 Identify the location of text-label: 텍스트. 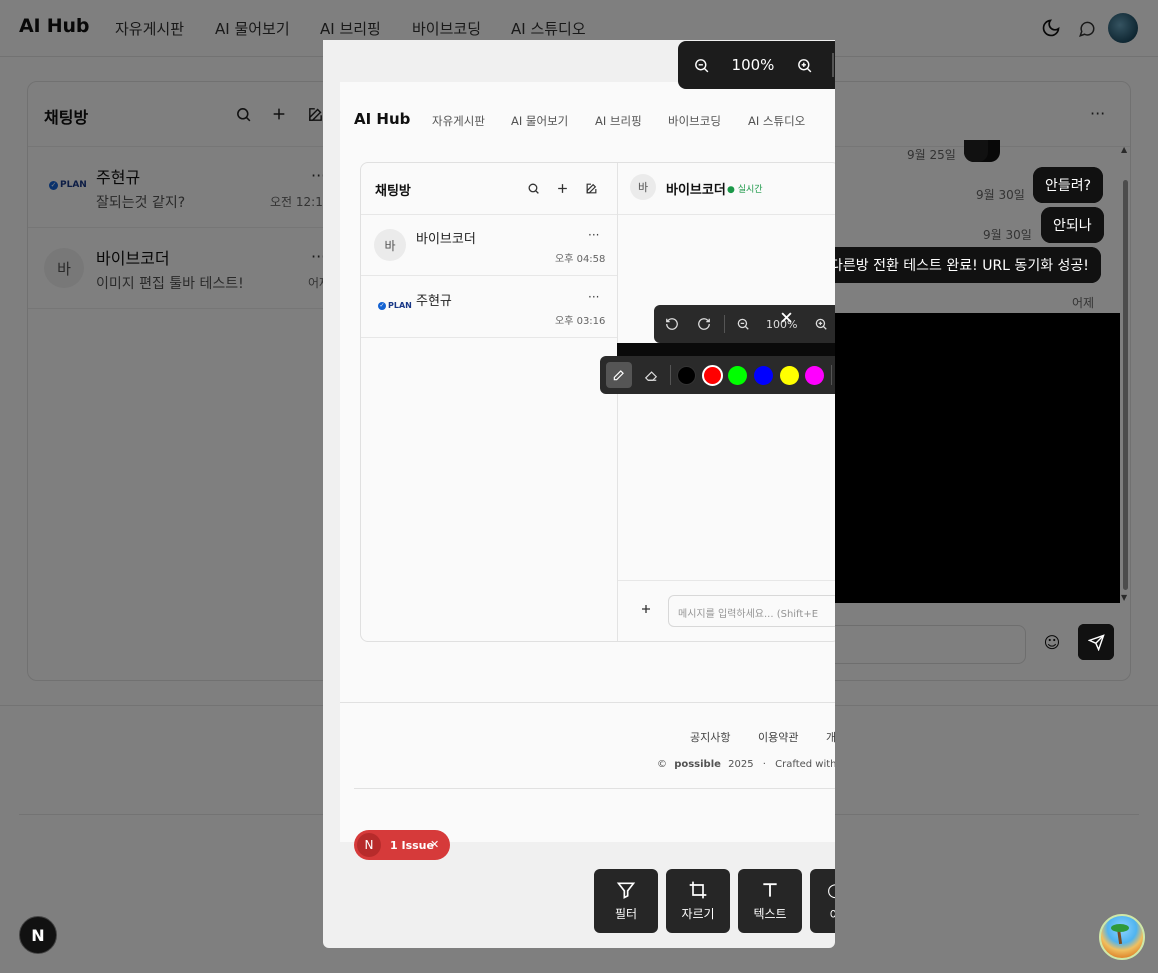
(770, 914).